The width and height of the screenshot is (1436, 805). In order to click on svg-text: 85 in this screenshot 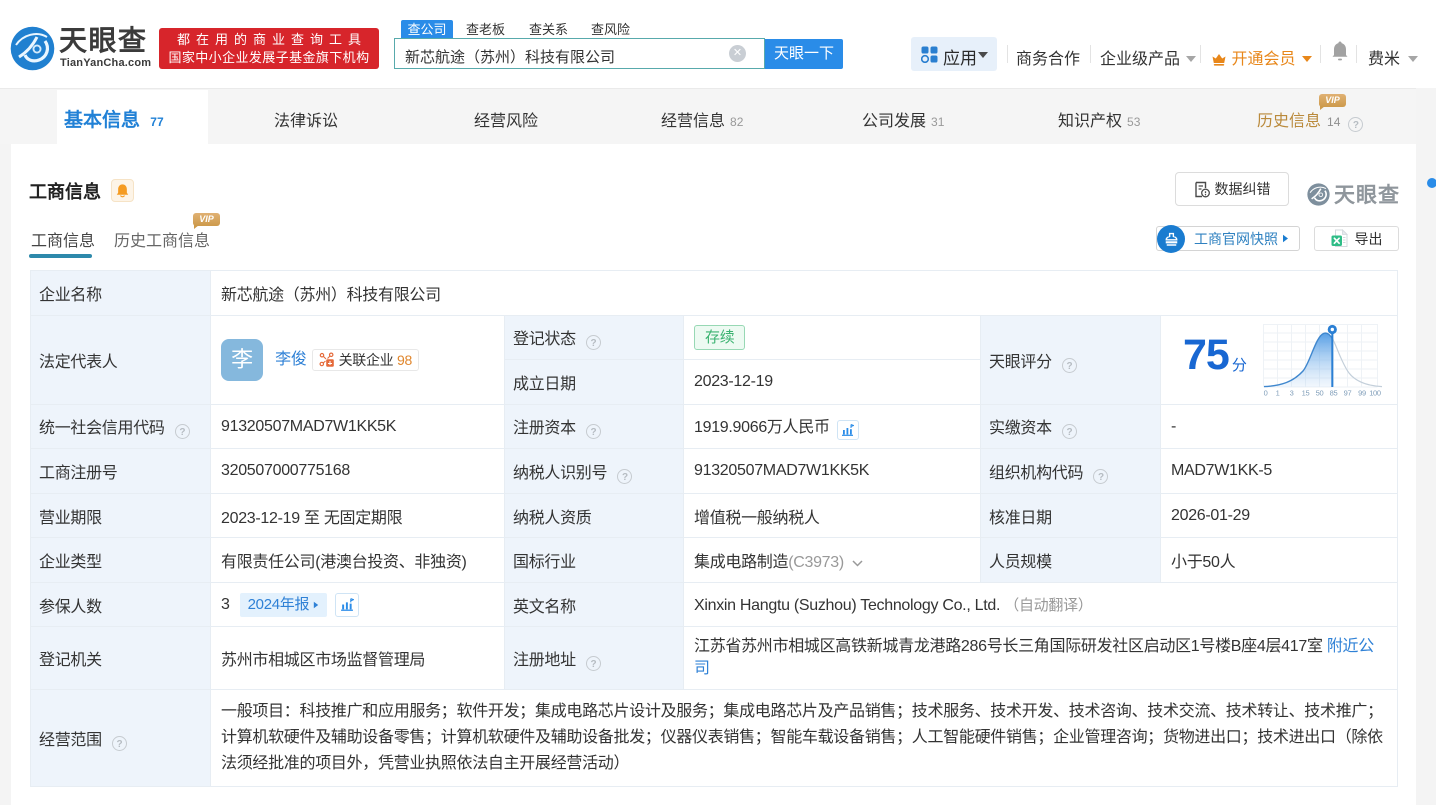, I will do `click(1333, 392)`.